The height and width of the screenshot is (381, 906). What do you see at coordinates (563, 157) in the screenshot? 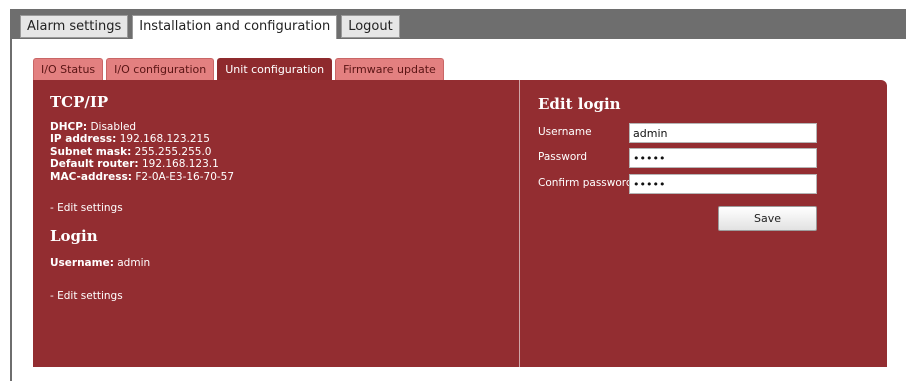
I see `password-label: Password` at bounding box center [563, 157].